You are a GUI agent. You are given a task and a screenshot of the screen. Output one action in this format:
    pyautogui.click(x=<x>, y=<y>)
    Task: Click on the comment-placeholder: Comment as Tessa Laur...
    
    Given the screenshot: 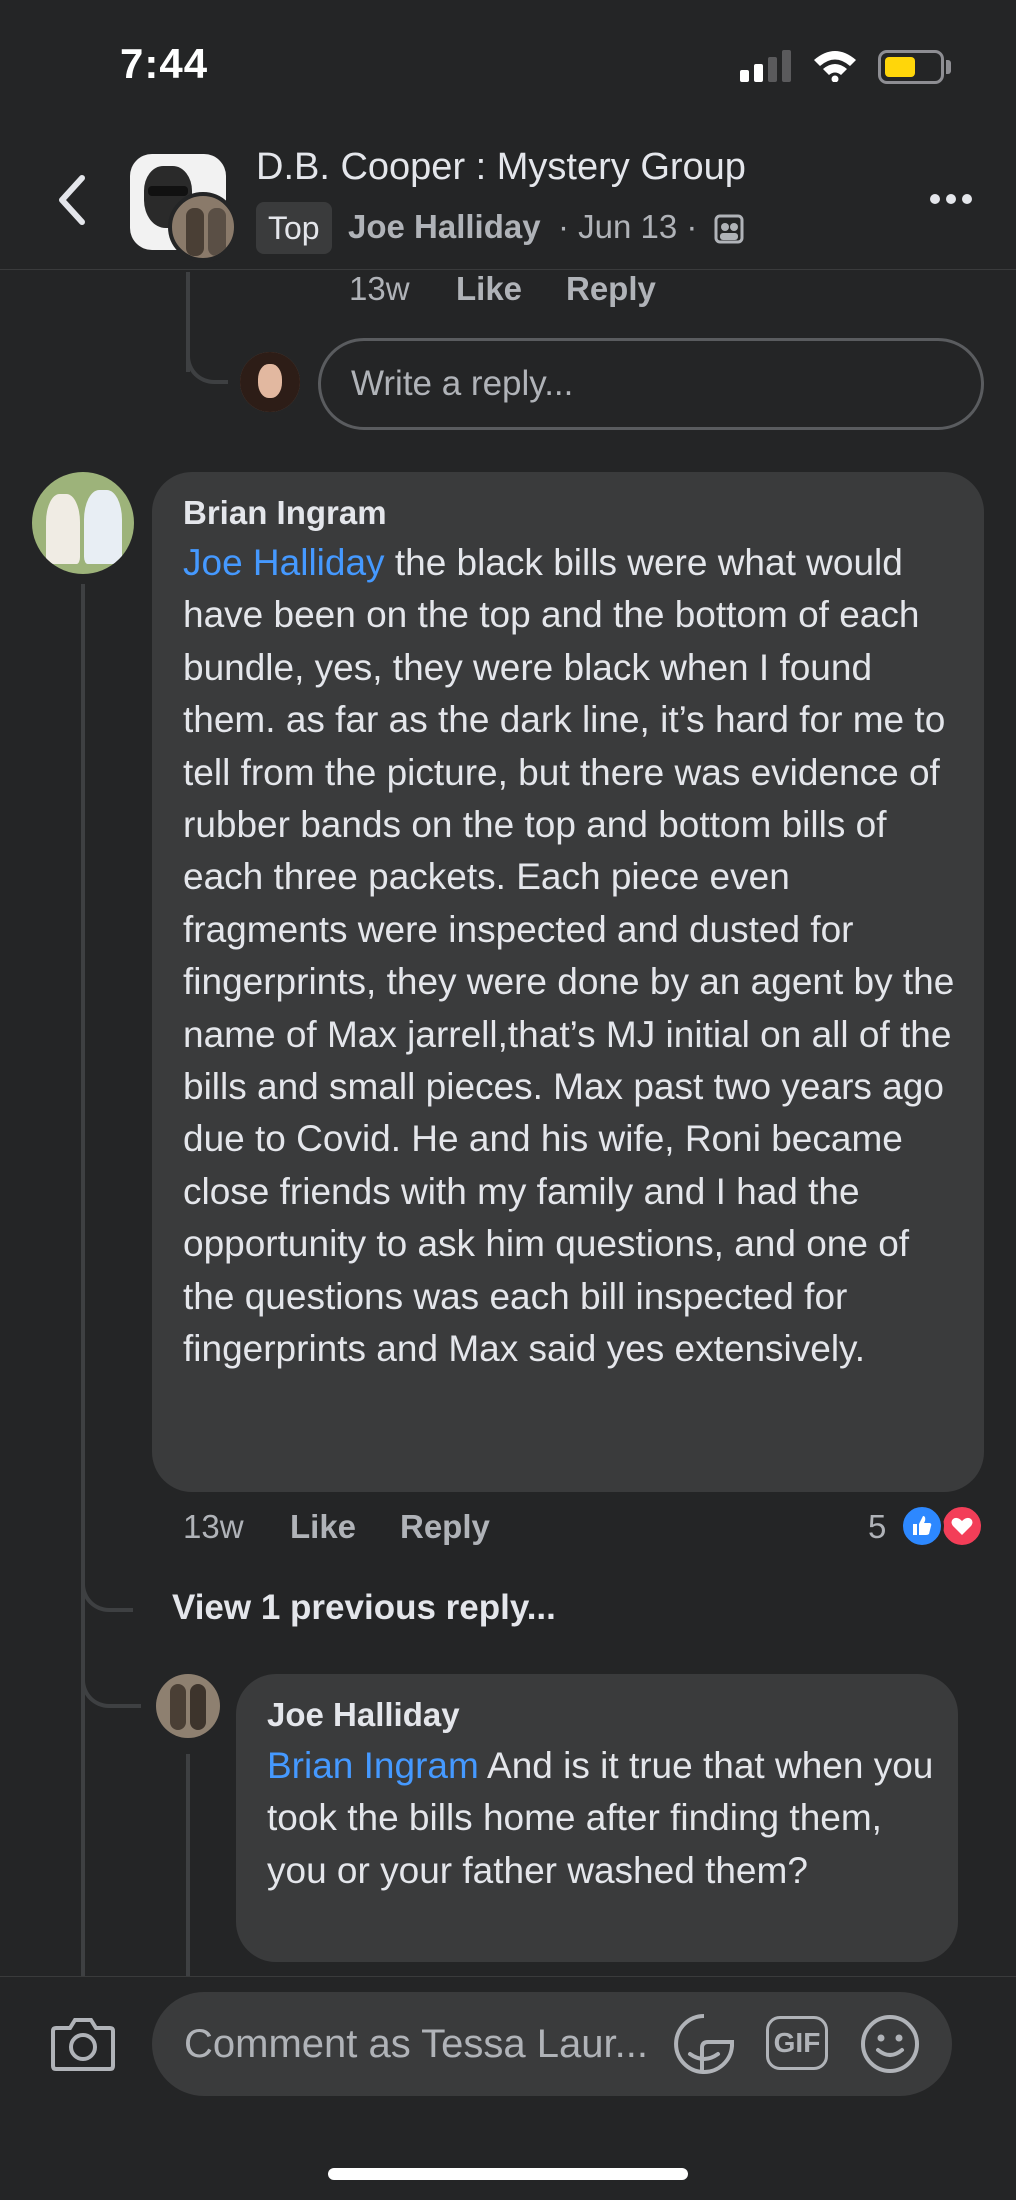 What is the action you would take?
    pyautogui.click(x=416, y=2044)
    